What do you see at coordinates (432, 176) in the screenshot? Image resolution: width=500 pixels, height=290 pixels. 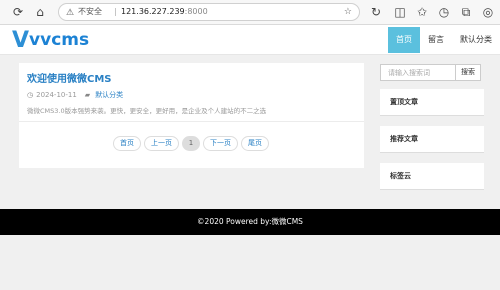 I see `sidebar-section-tag-cloud: 标签云` at bounding box center [432, 176].